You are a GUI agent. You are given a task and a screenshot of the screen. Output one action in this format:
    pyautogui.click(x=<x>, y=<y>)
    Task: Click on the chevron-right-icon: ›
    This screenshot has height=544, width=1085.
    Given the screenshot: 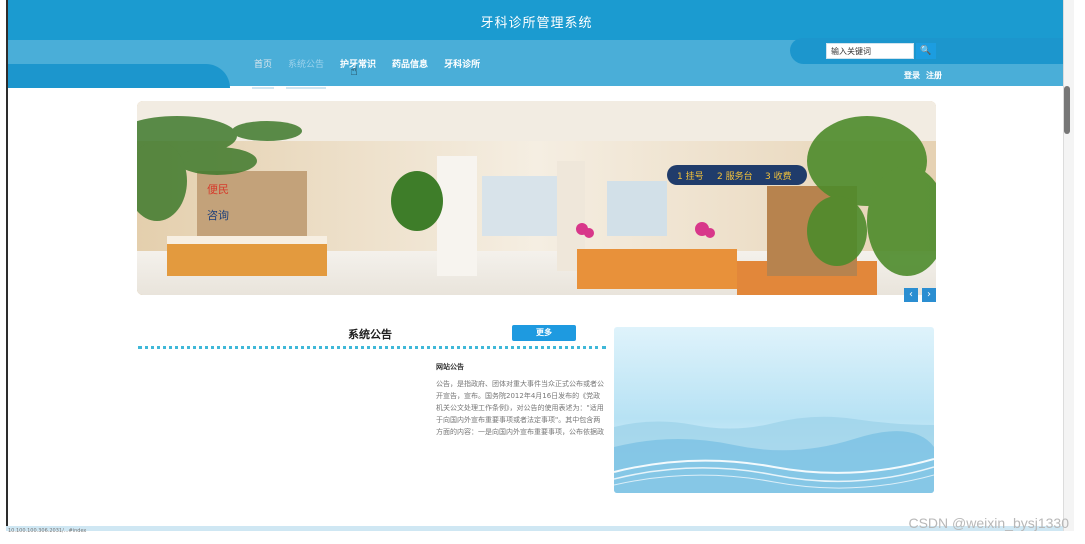 What is the action you would take?
    pyautogui.click(x=929, y=294)
    